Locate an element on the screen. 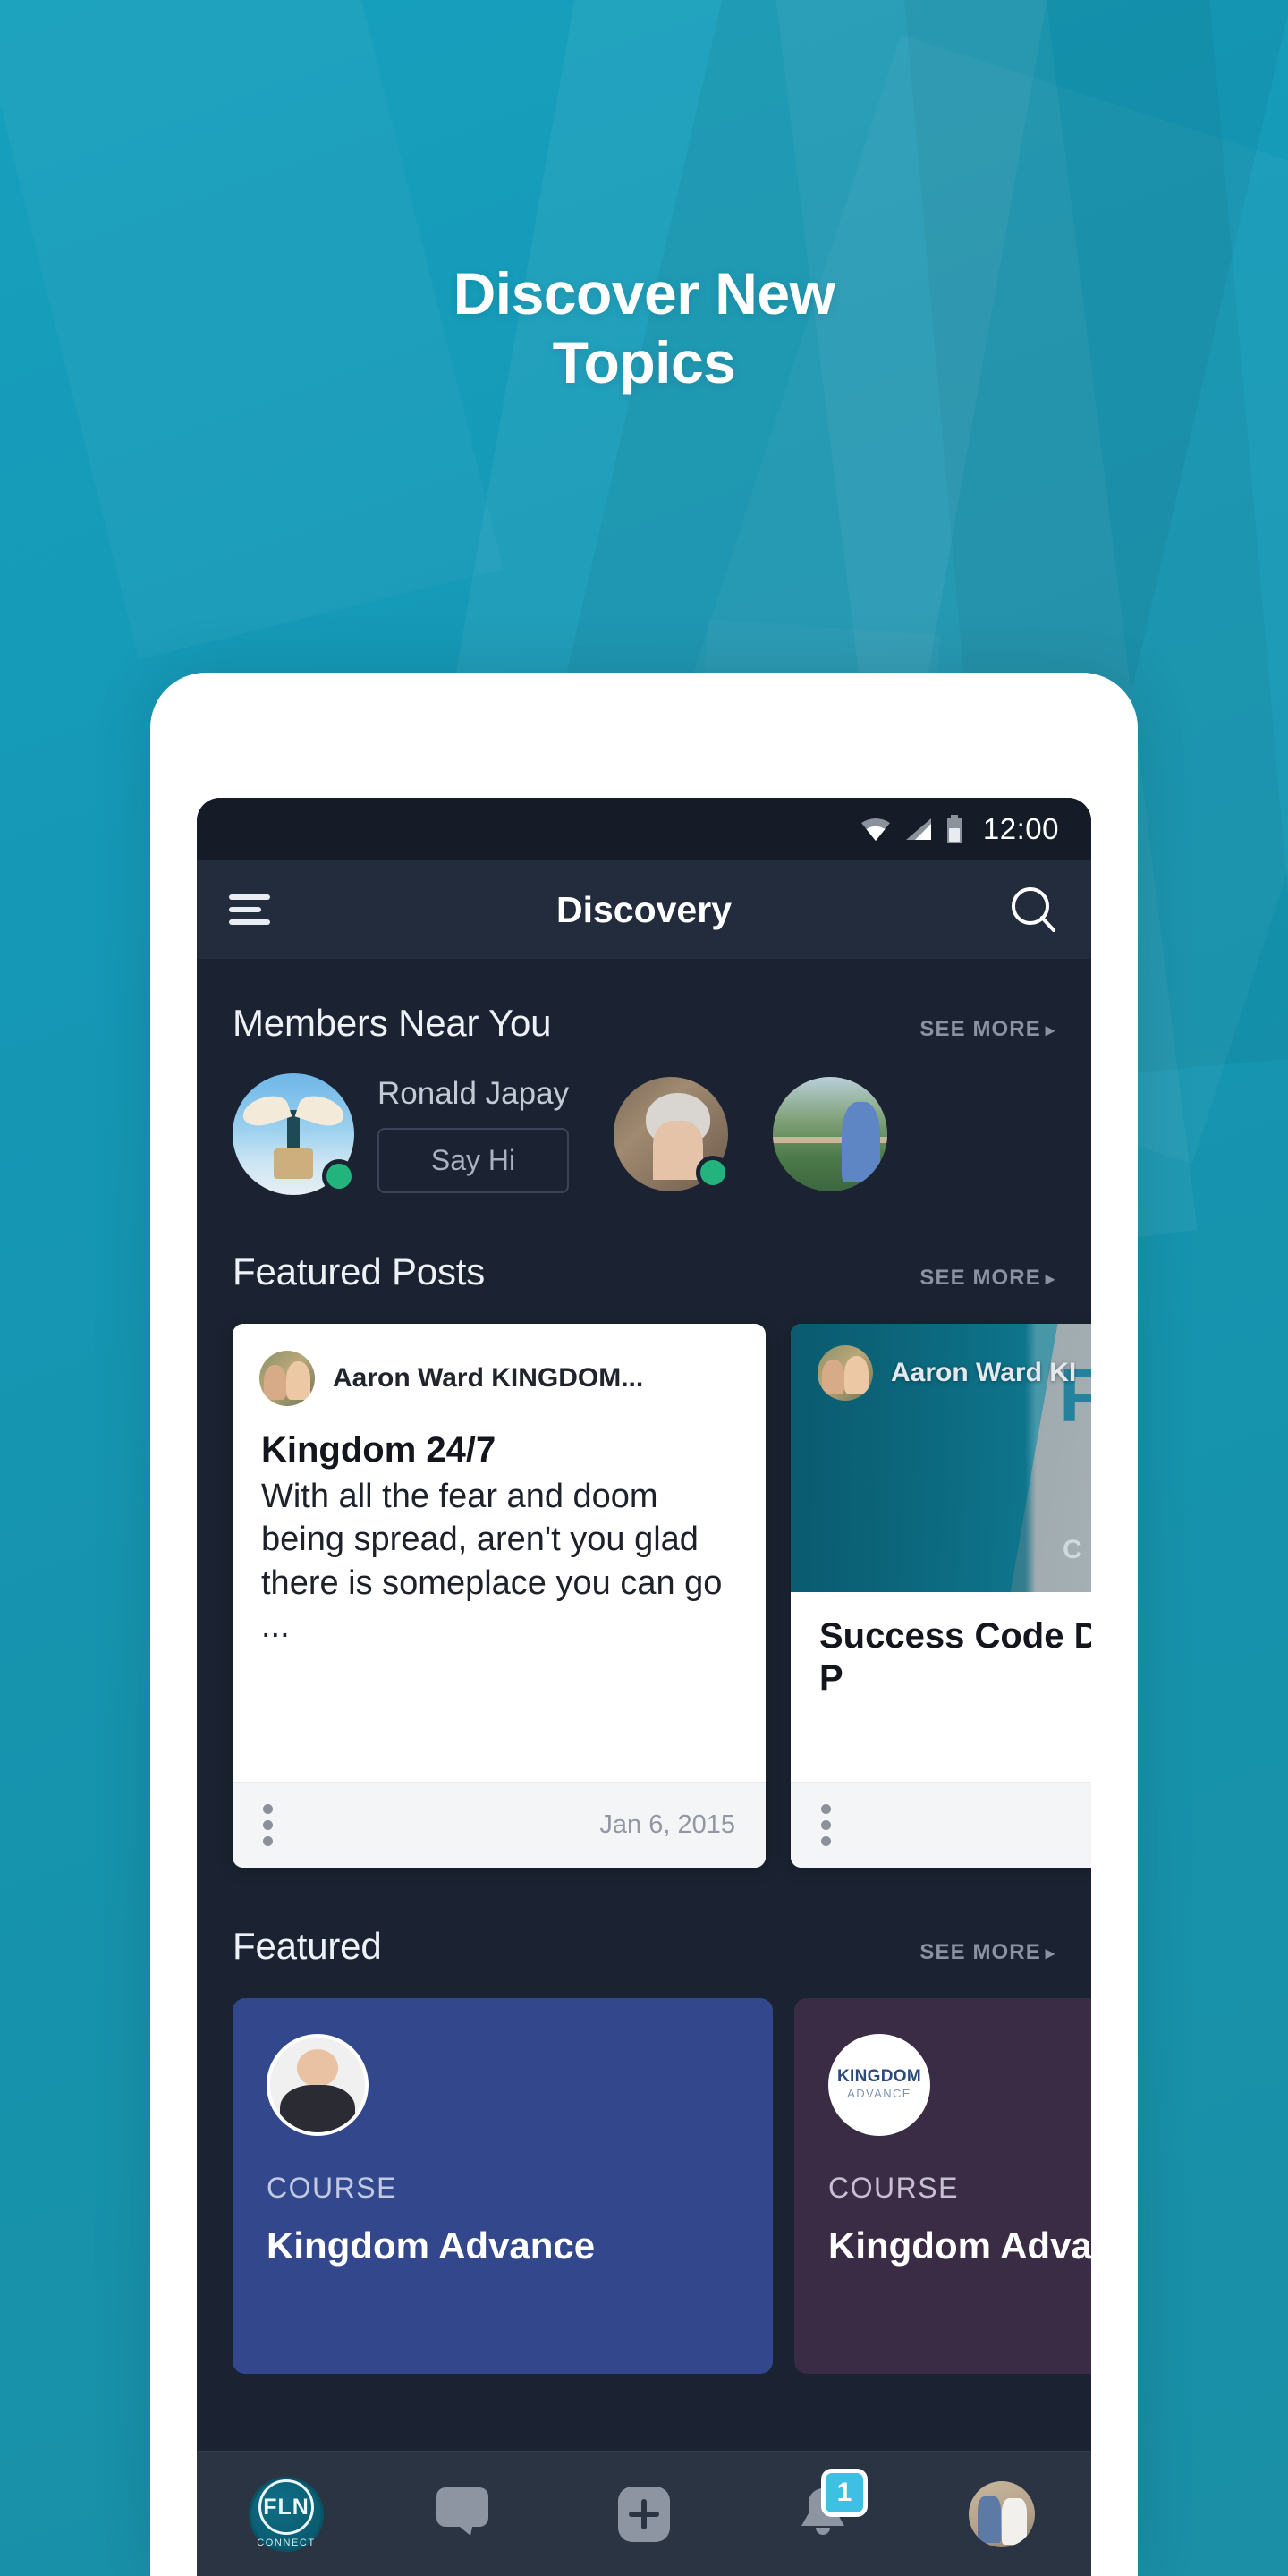 The height and width of the screenshot is (2576, 1288). notification-badge: 1 is located at coordinates (844, 2492).